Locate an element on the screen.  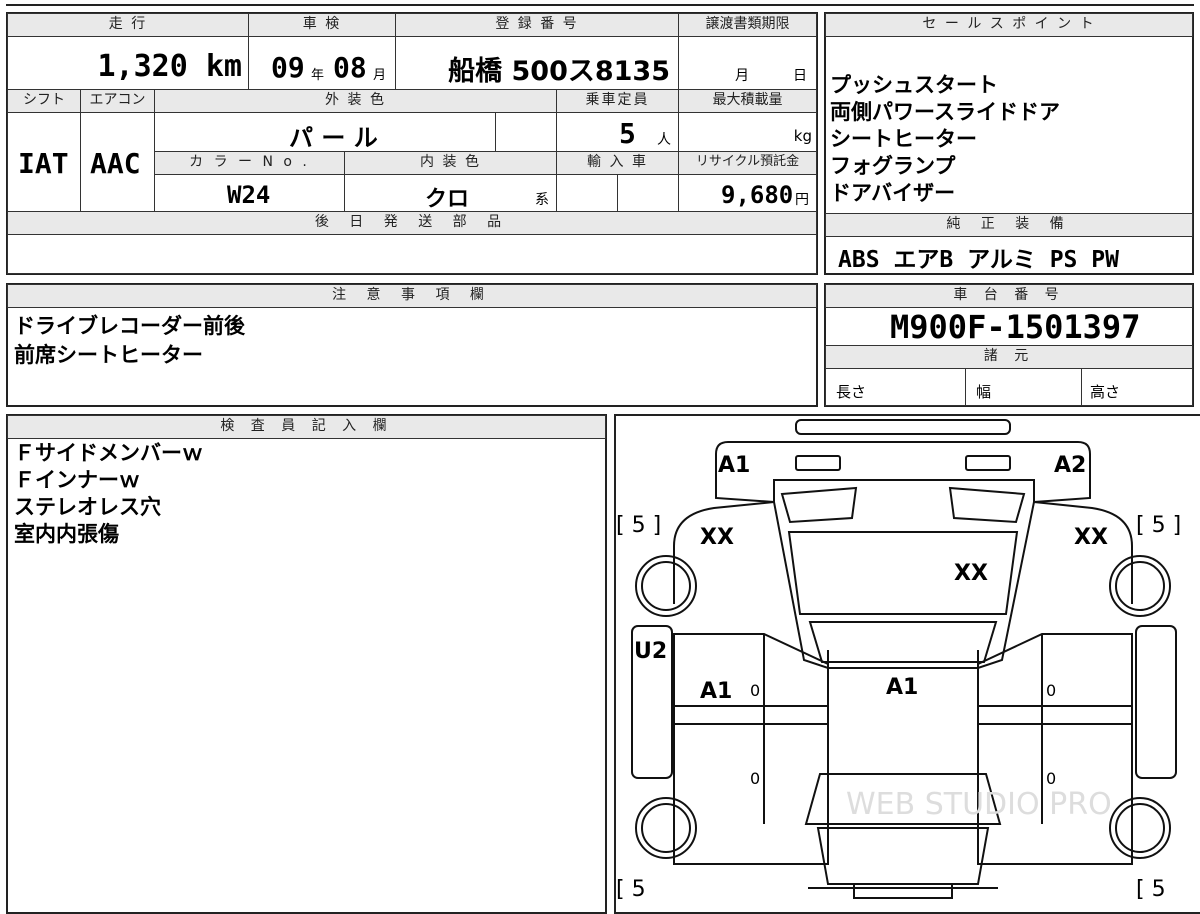
side-left-mark: U2 is located at coordinates (650, 651).